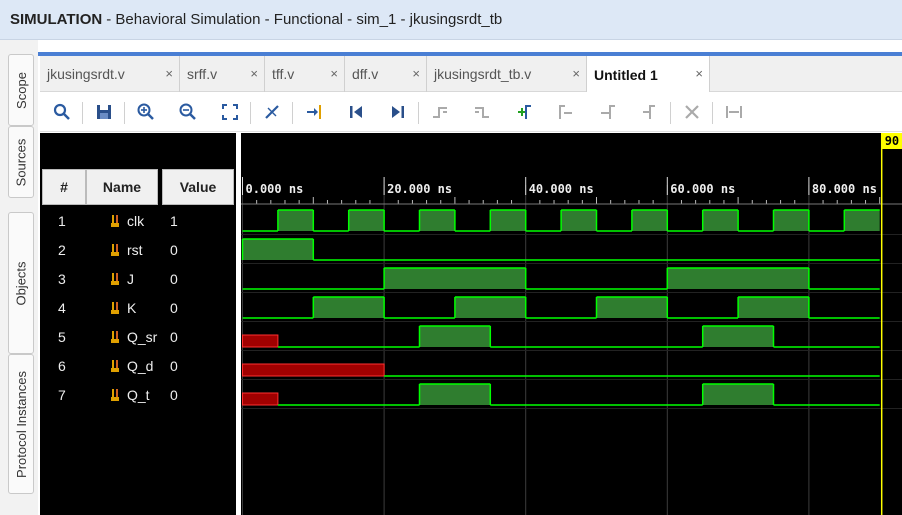 This screenshot has height=515, width=902. Describe the element at coordinates (188, 112) in the screenshot. I see `zoom-out-icon` at that location.